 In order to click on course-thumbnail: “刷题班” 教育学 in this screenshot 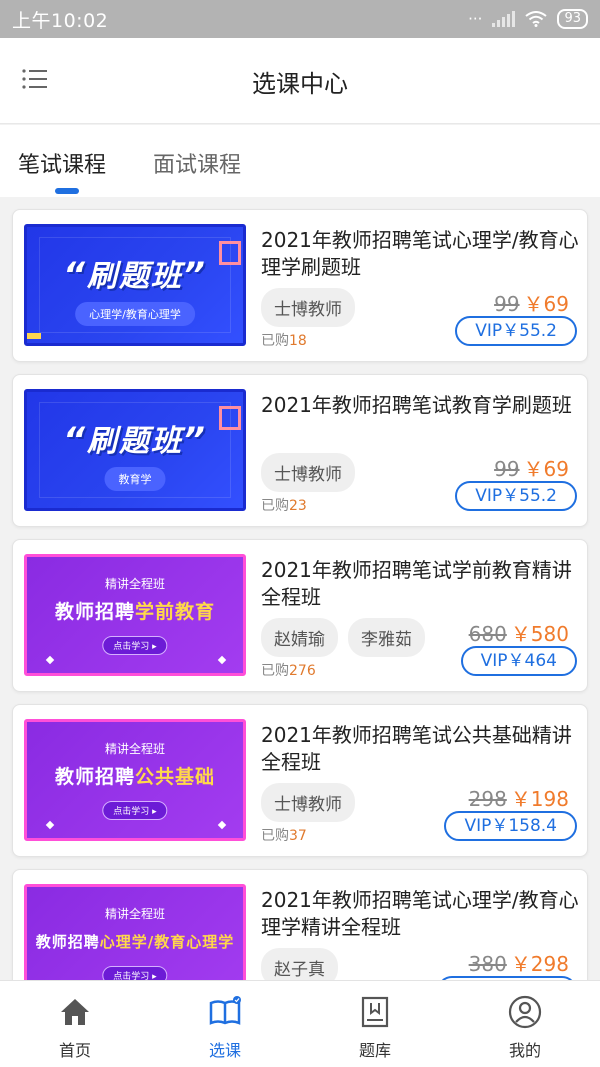, I will do `click(135, 450)`.